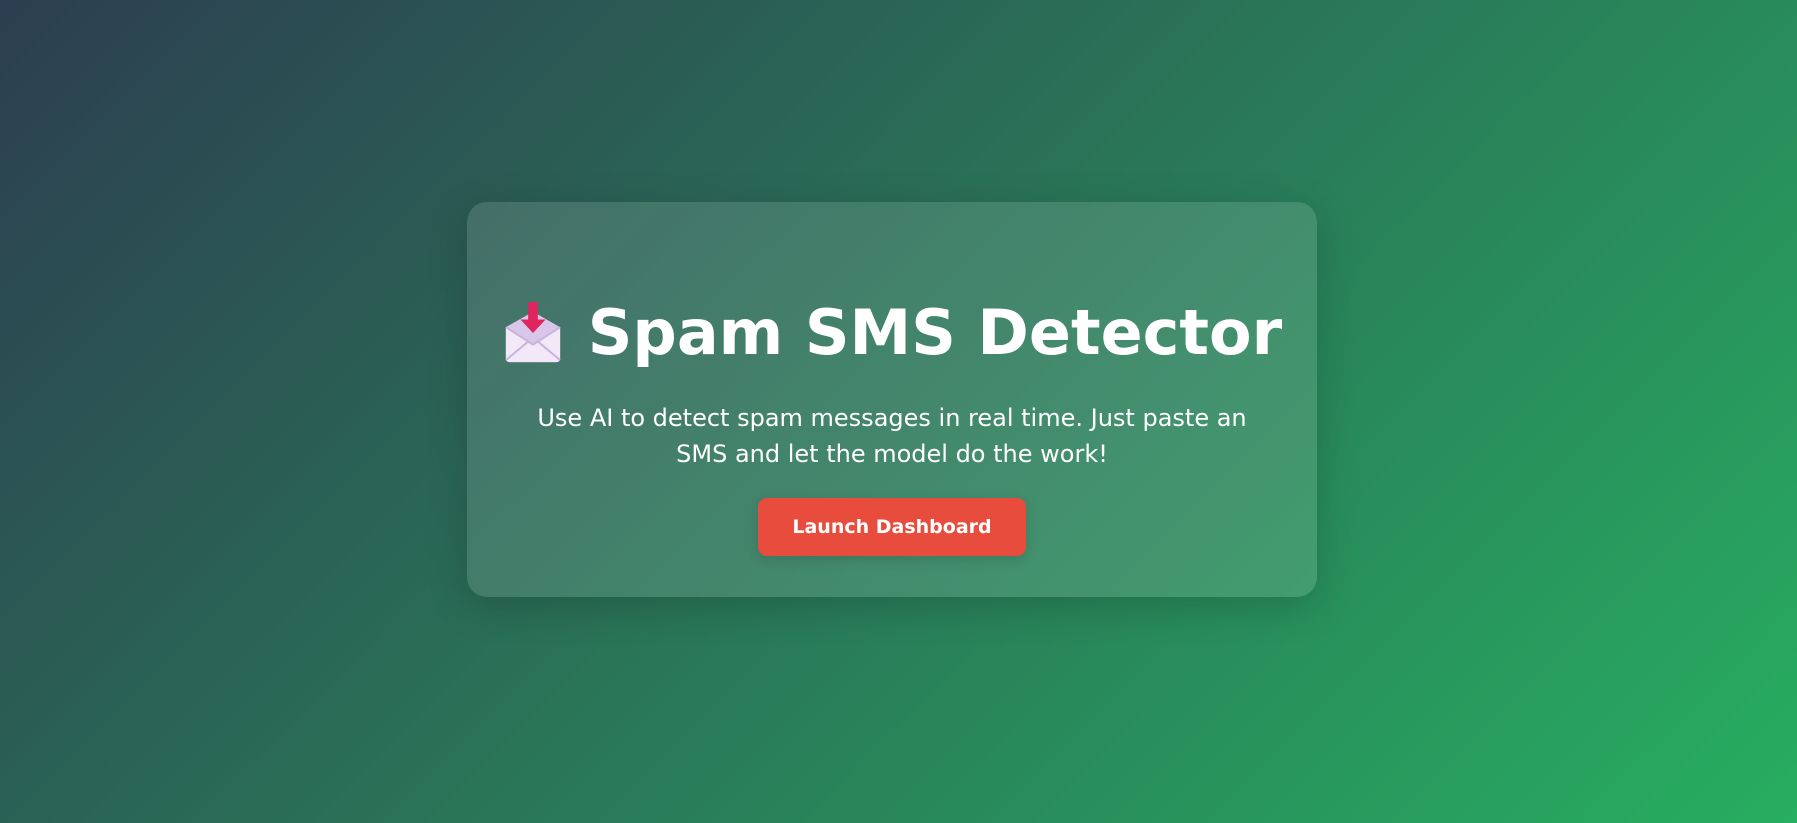 The height and width of the screenshot is (823, 1797). I want to click on page-title: Spam SMS Detector, so click(935, 332).